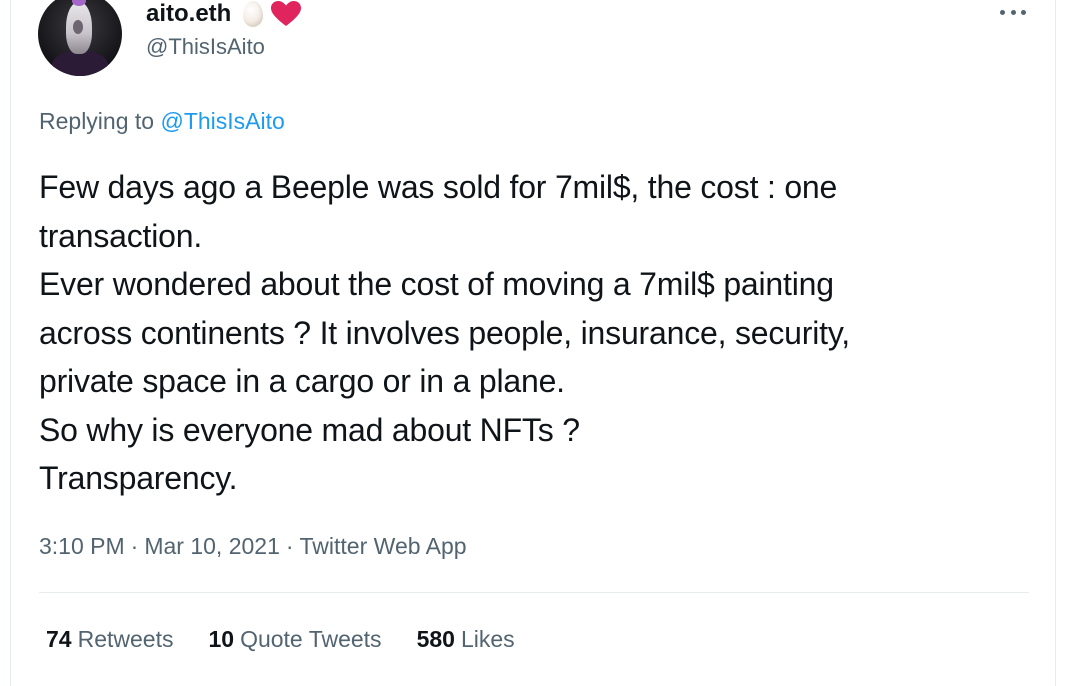  I want to click on retweets-stat: 74 Retweets, so click(109, 639).